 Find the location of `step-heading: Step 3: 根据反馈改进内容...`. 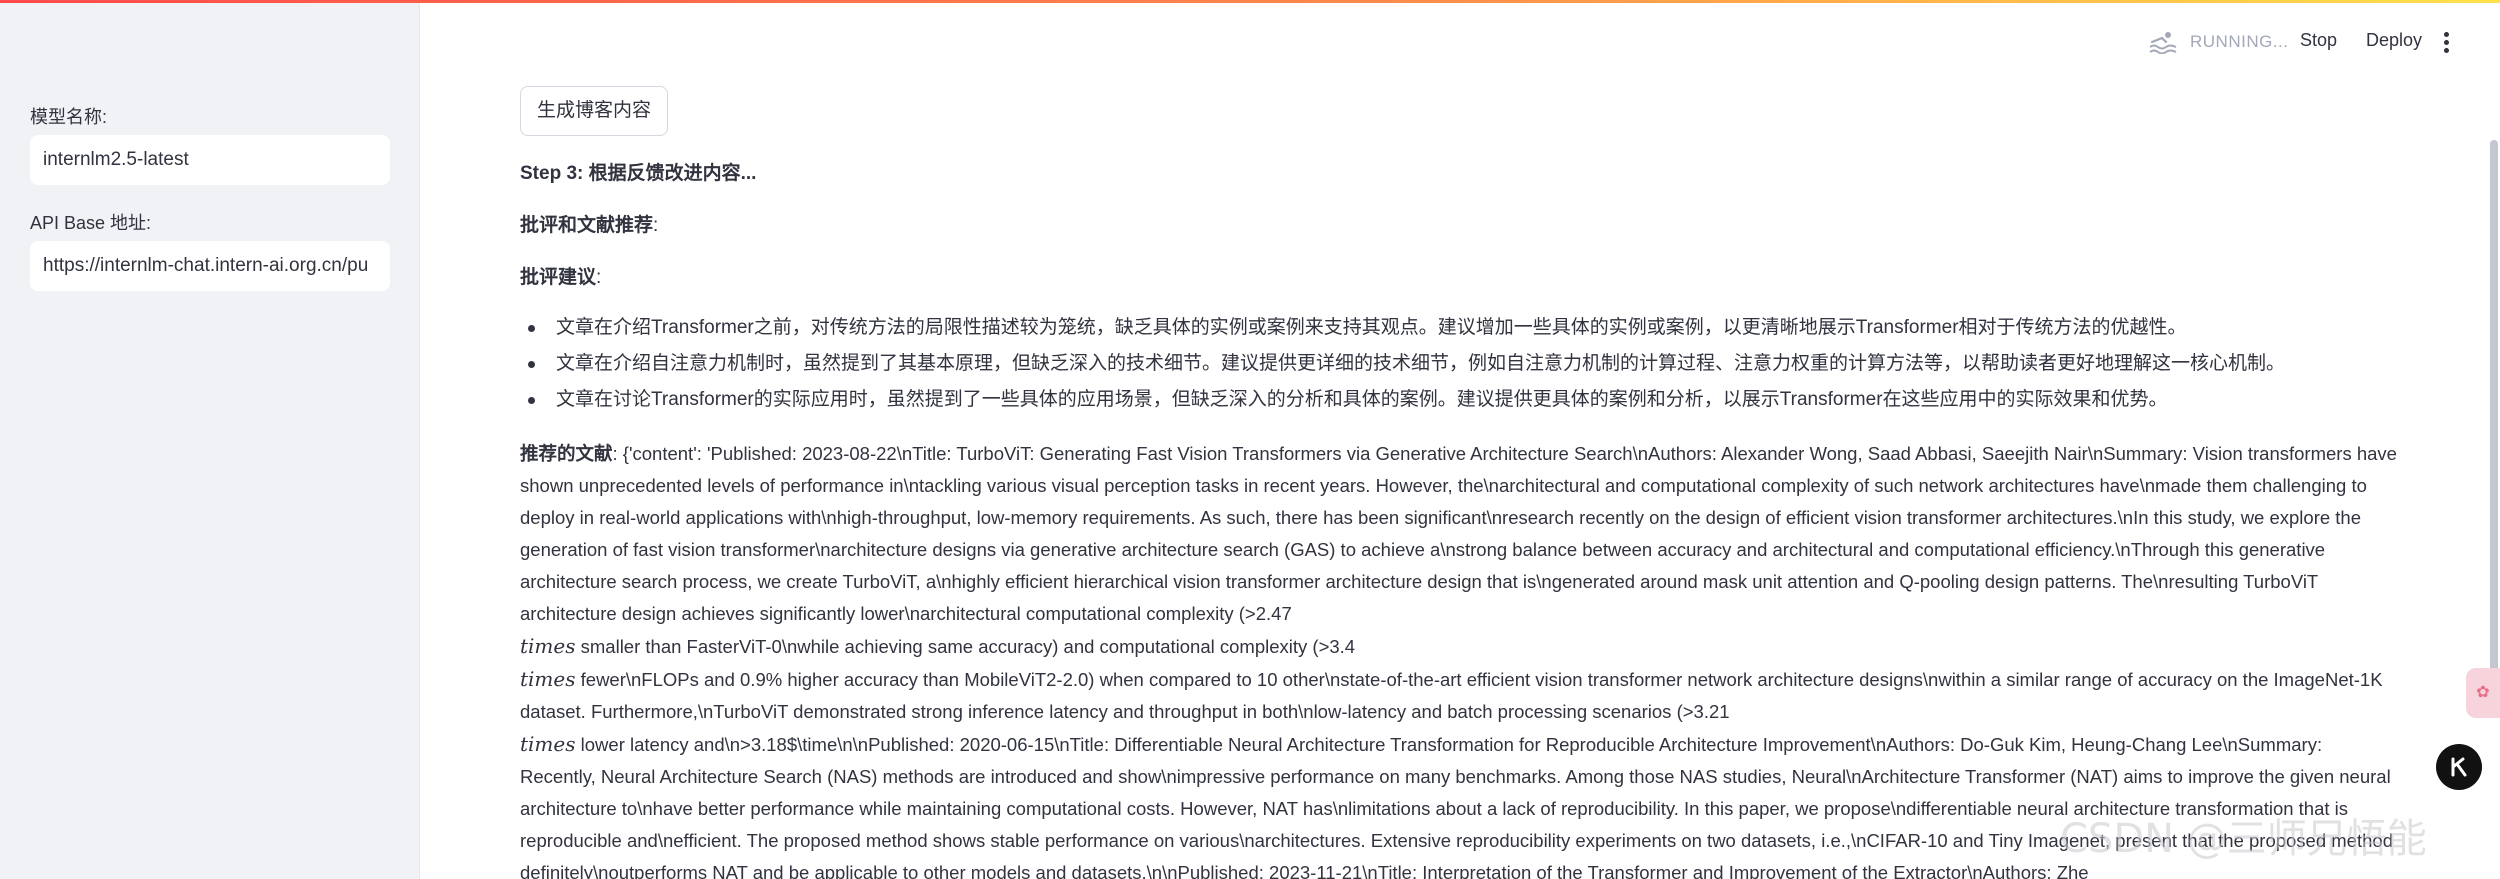

step-heading: Step 3: 根据反馈改进内容... is located at coordinates (638, 173).